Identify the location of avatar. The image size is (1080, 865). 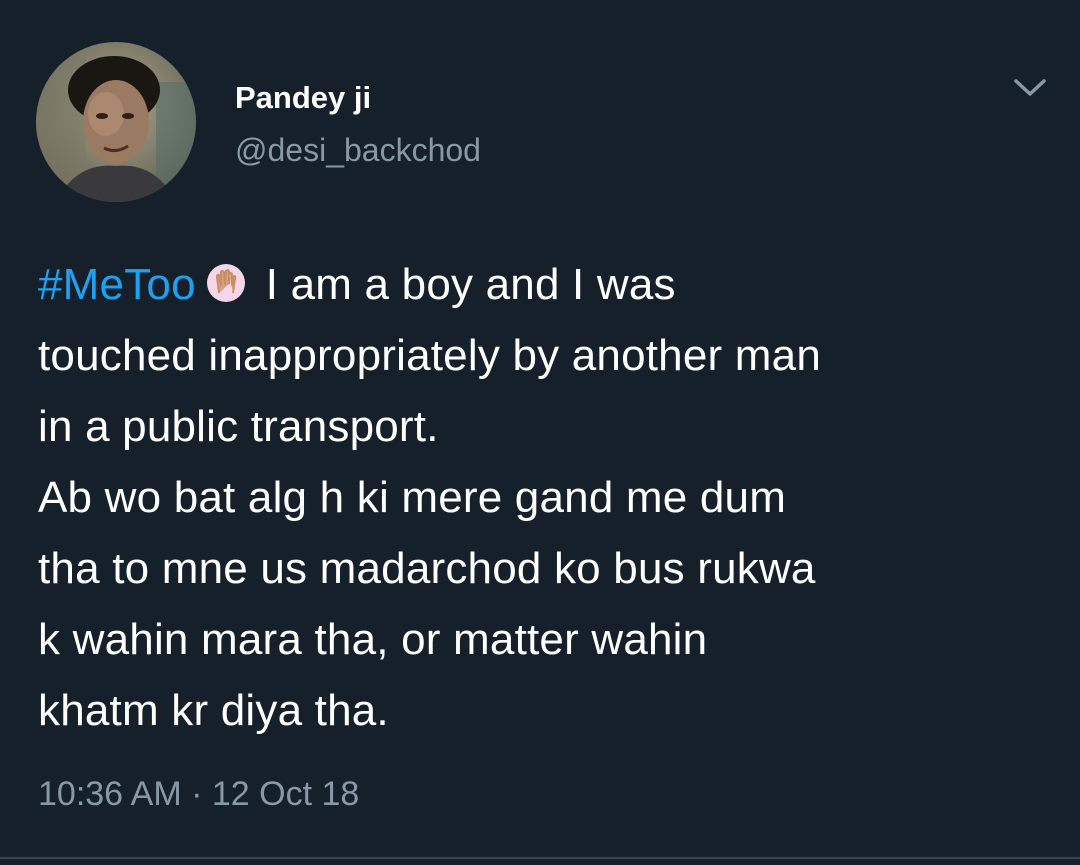
(116, 122).